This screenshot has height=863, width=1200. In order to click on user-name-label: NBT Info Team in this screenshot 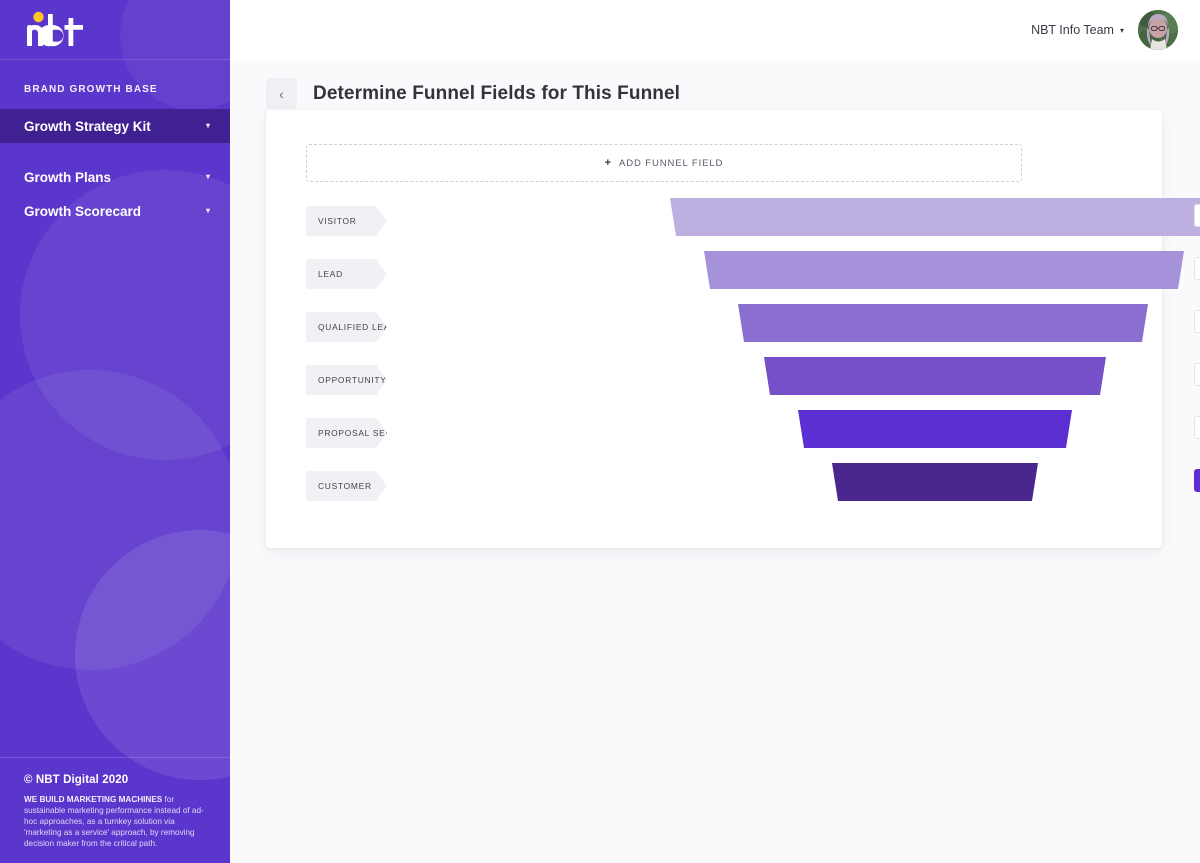, I will do `click(1072, 30)`.